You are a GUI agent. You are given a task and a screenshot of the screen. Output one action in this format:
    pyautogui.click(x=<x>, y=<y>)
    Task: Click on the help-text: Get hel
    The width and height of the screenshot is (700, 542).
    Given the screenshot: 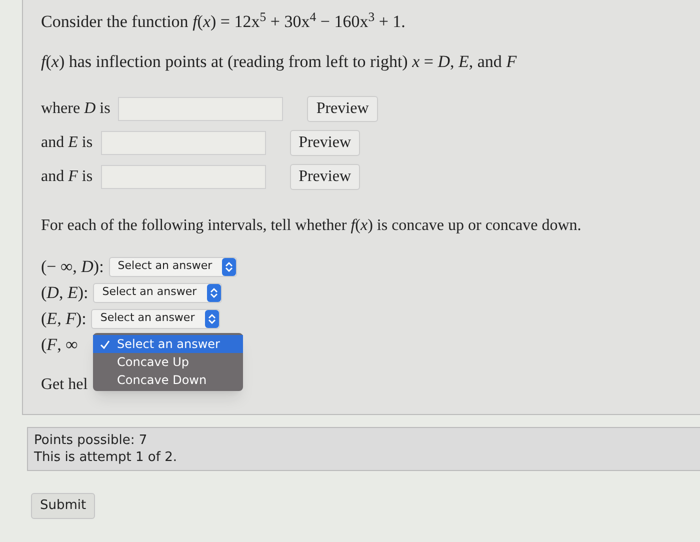 What is the action you would take?
    pyautogui.click(x=64, y=384)
    